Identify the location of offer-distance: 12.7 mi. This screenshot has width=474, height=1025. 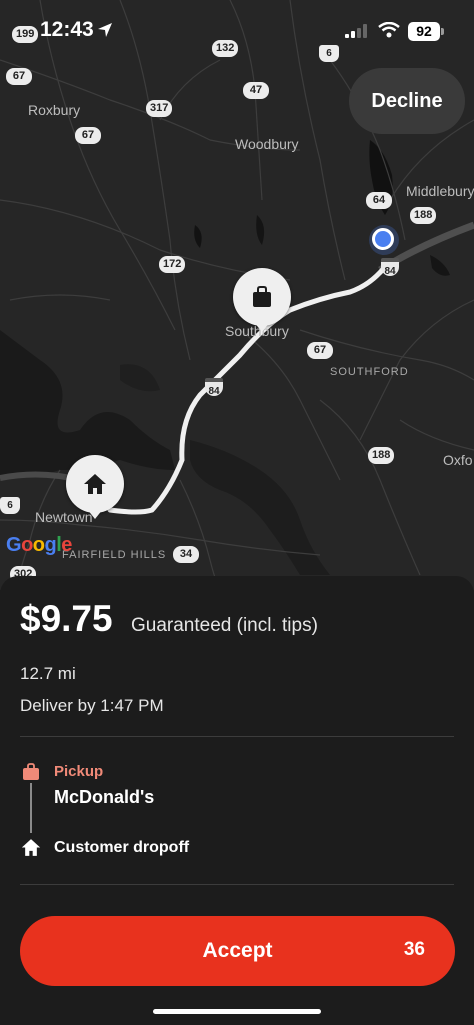
(48, 673).